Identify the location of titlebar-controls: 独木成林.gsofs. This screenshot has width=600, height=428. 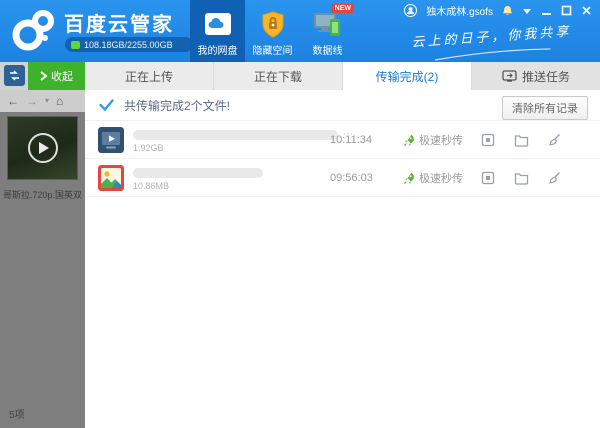
(498, 10).